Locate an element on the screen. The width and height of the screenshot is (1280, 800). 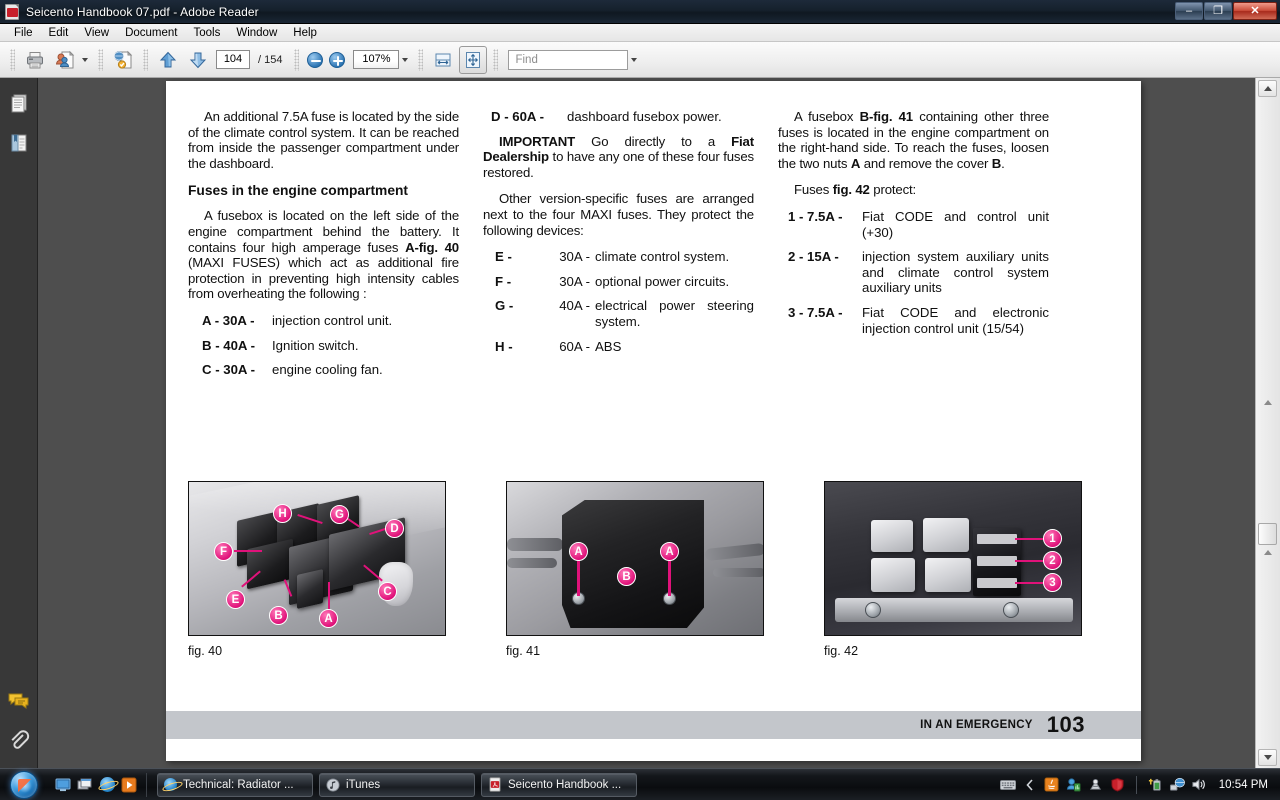
close-button: ✕ is located at coordinates (1255, 11).